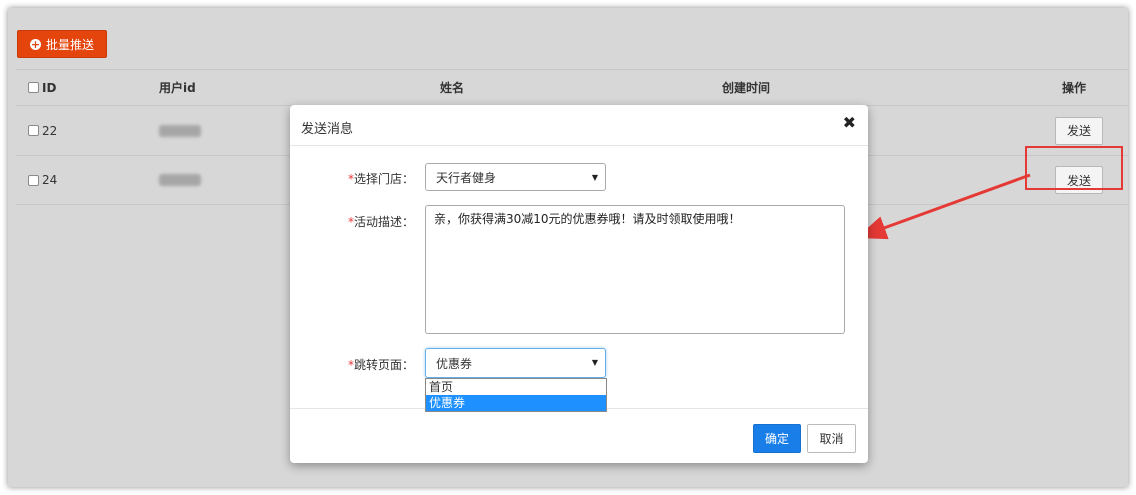  I want to click on header-name: 姓名, so click(452, 88).